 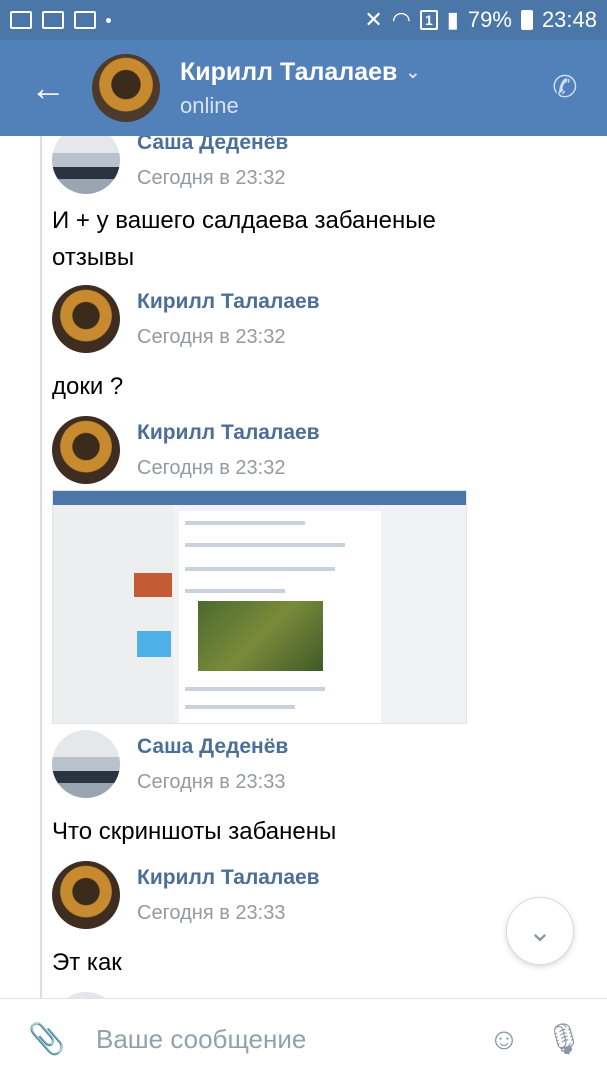 I want to click on screenshot-game-image, so click(x=260, y=636).